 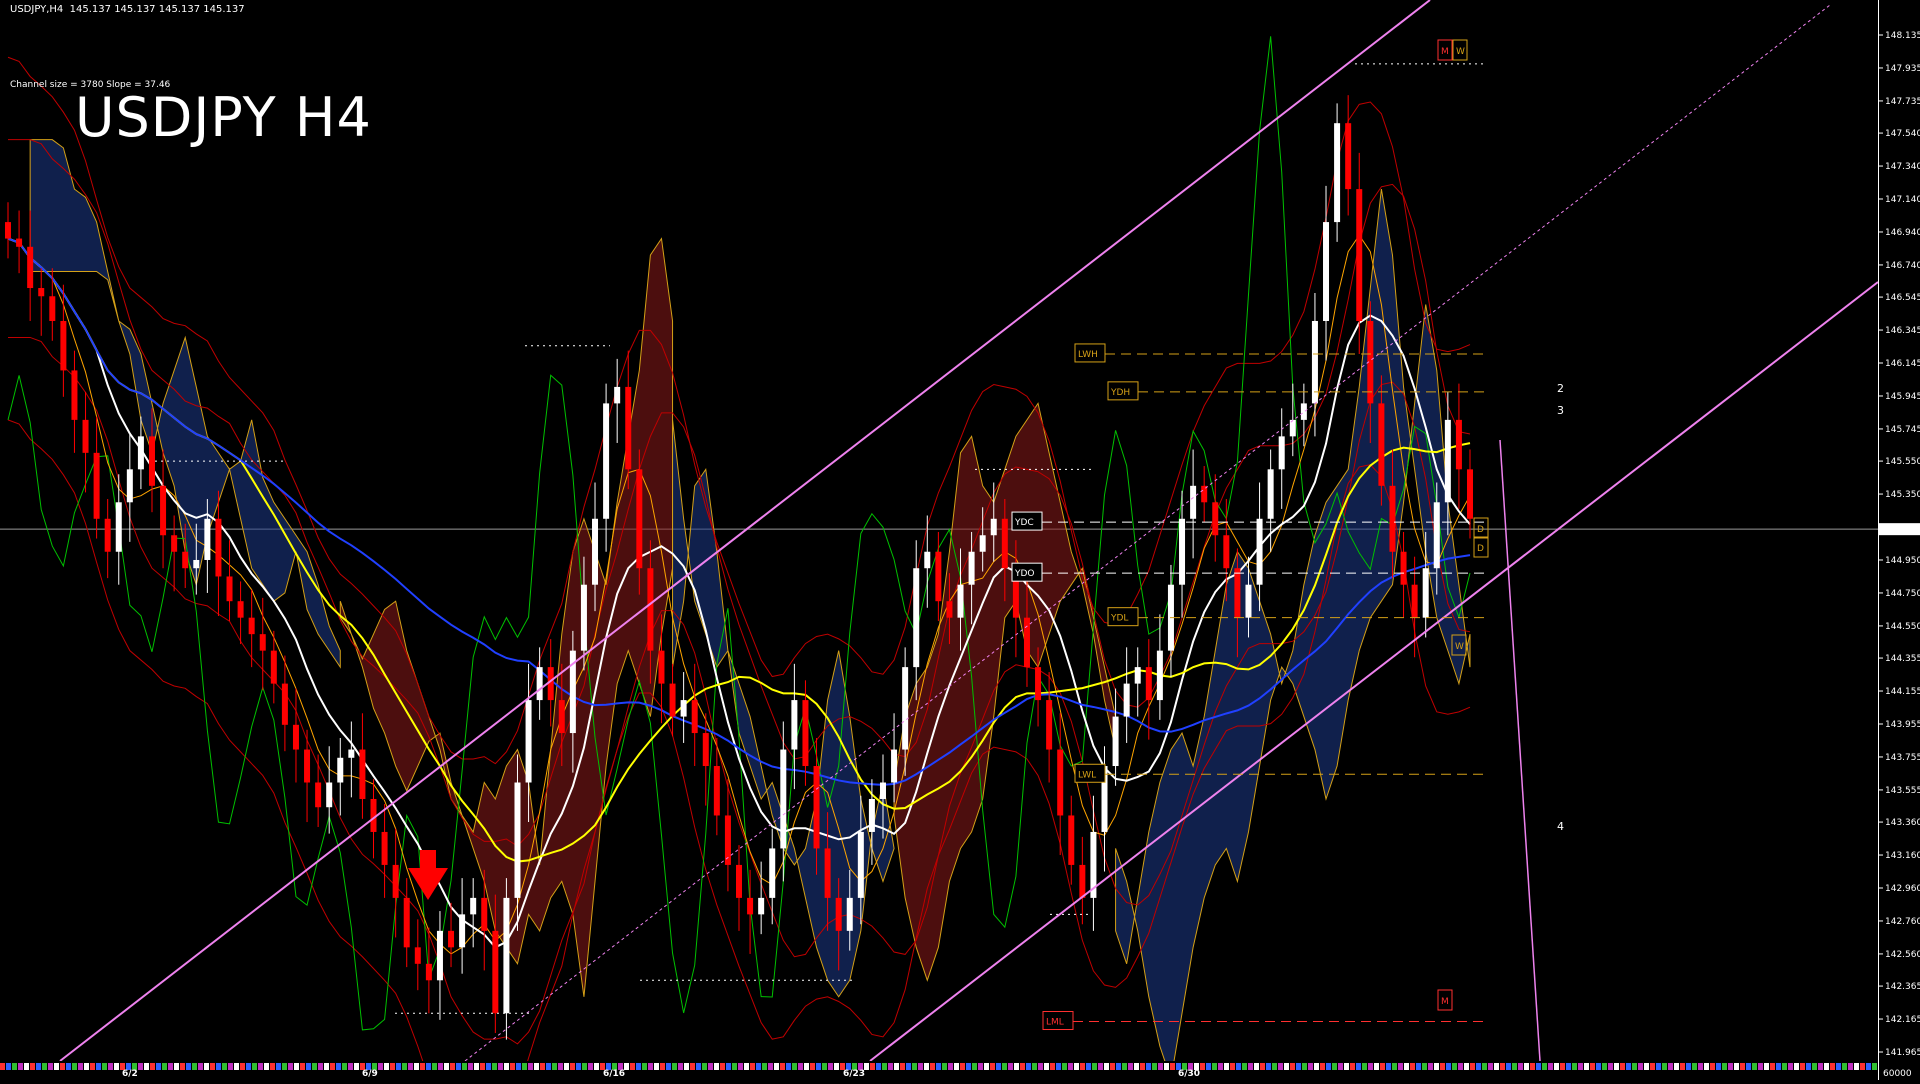 What do you see at coordinates (1902, 791) in the screenshot?
I see `price-tick-label: 143.555` at bounding box center [1902, 791].